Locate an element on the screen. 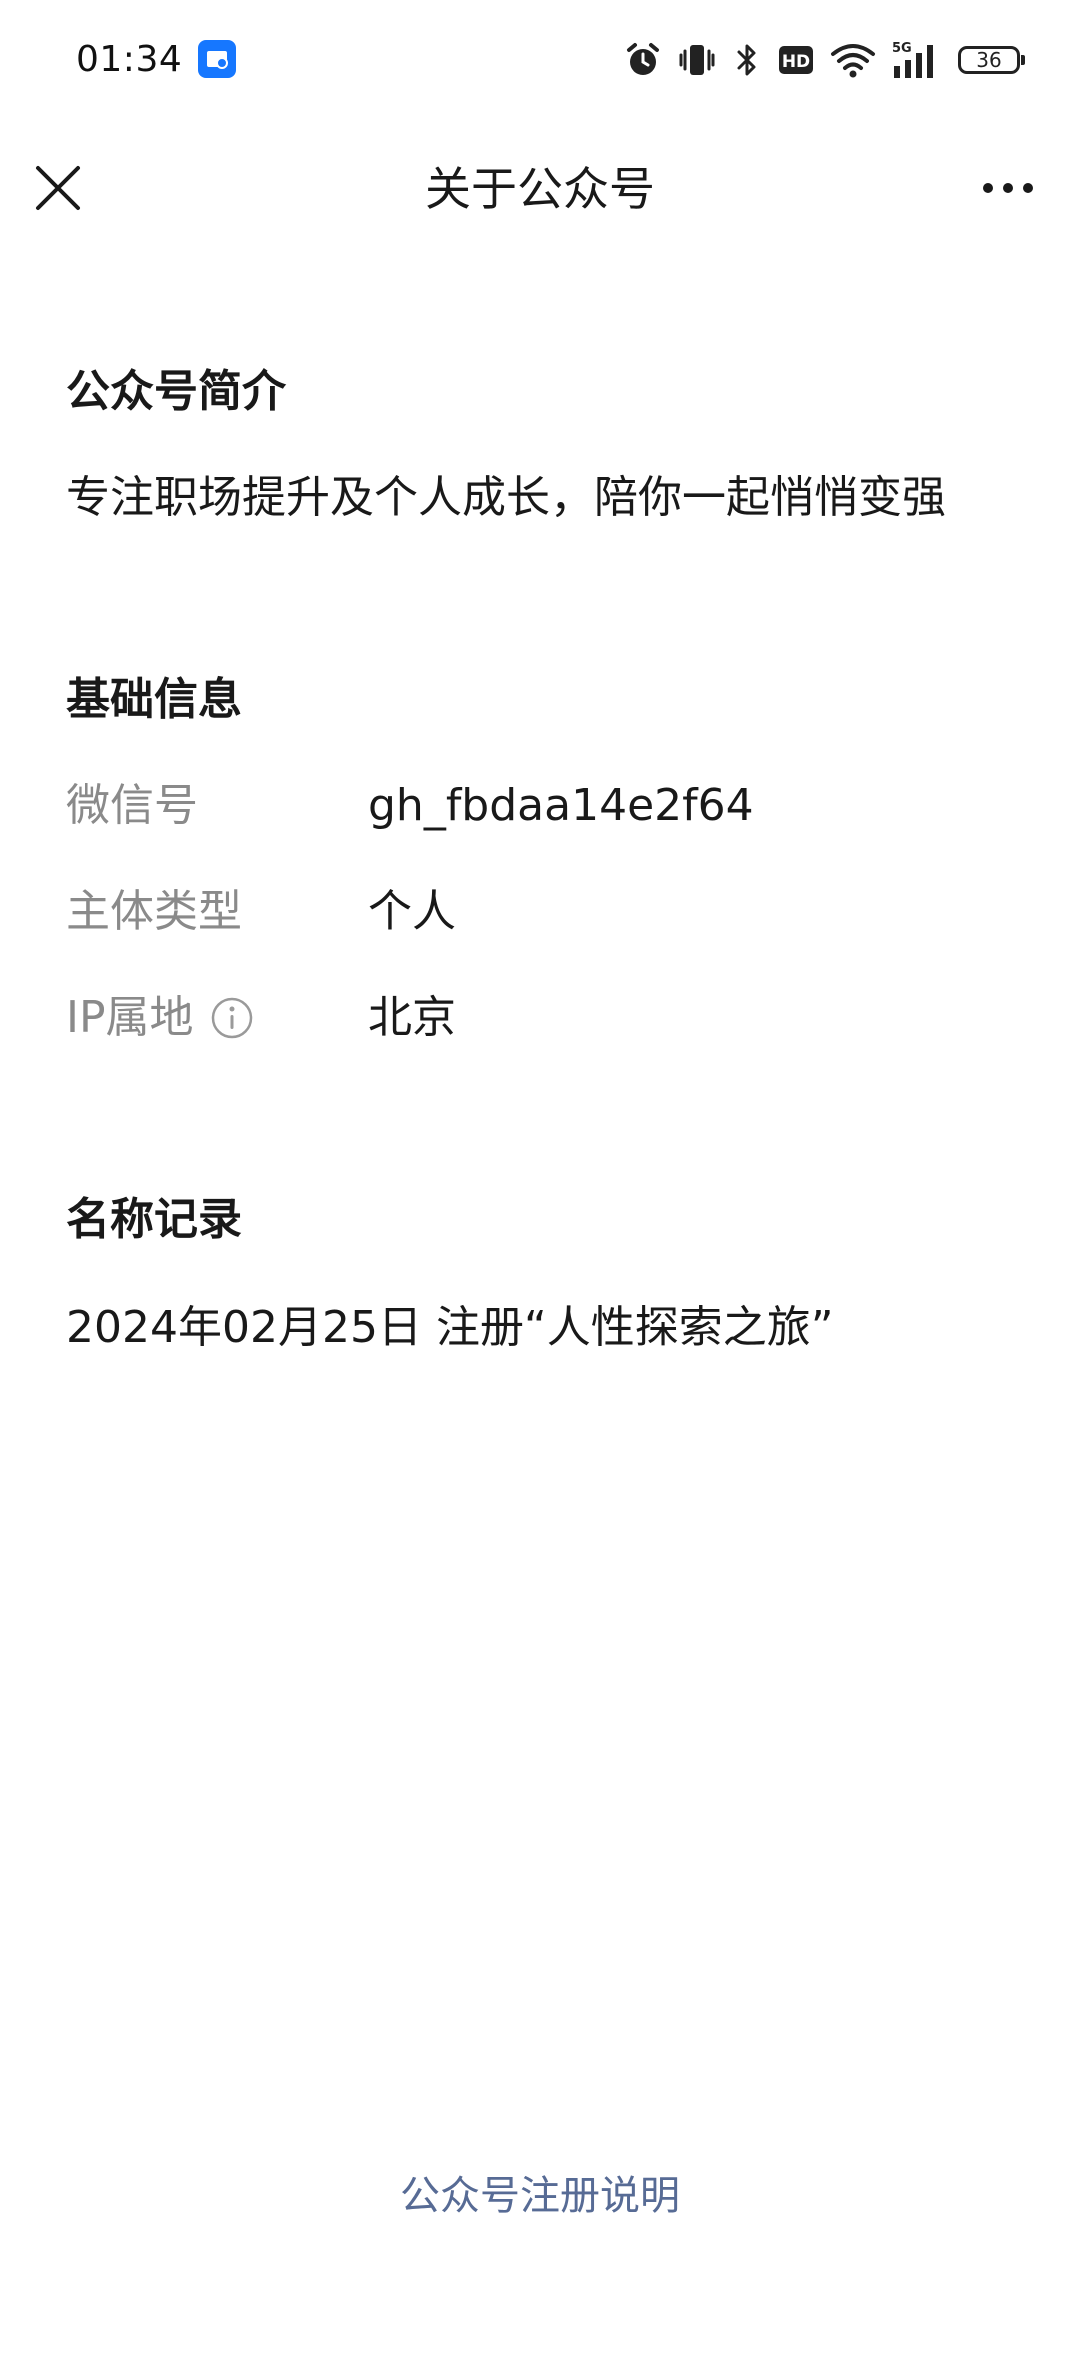 This screenshot has width=1080, height=2376. intro-section-title: 公众号简介 is located at coordinates (176, 391).